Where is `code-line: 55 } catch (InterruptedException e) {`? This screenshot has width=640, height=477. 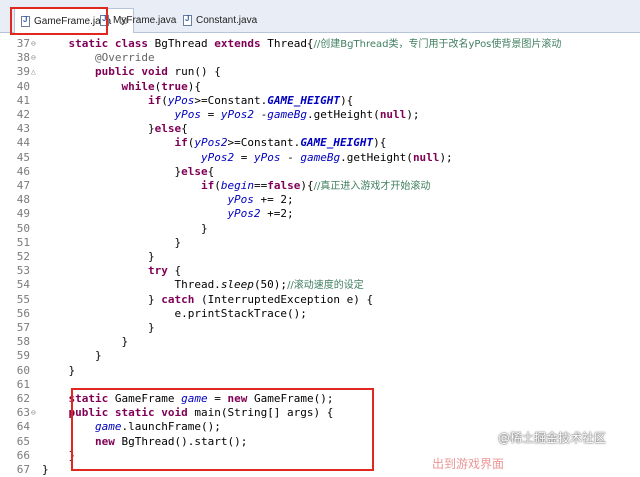 code-line: 55 } catch (InterruptedException e) { is located at coordinates (320, 299).